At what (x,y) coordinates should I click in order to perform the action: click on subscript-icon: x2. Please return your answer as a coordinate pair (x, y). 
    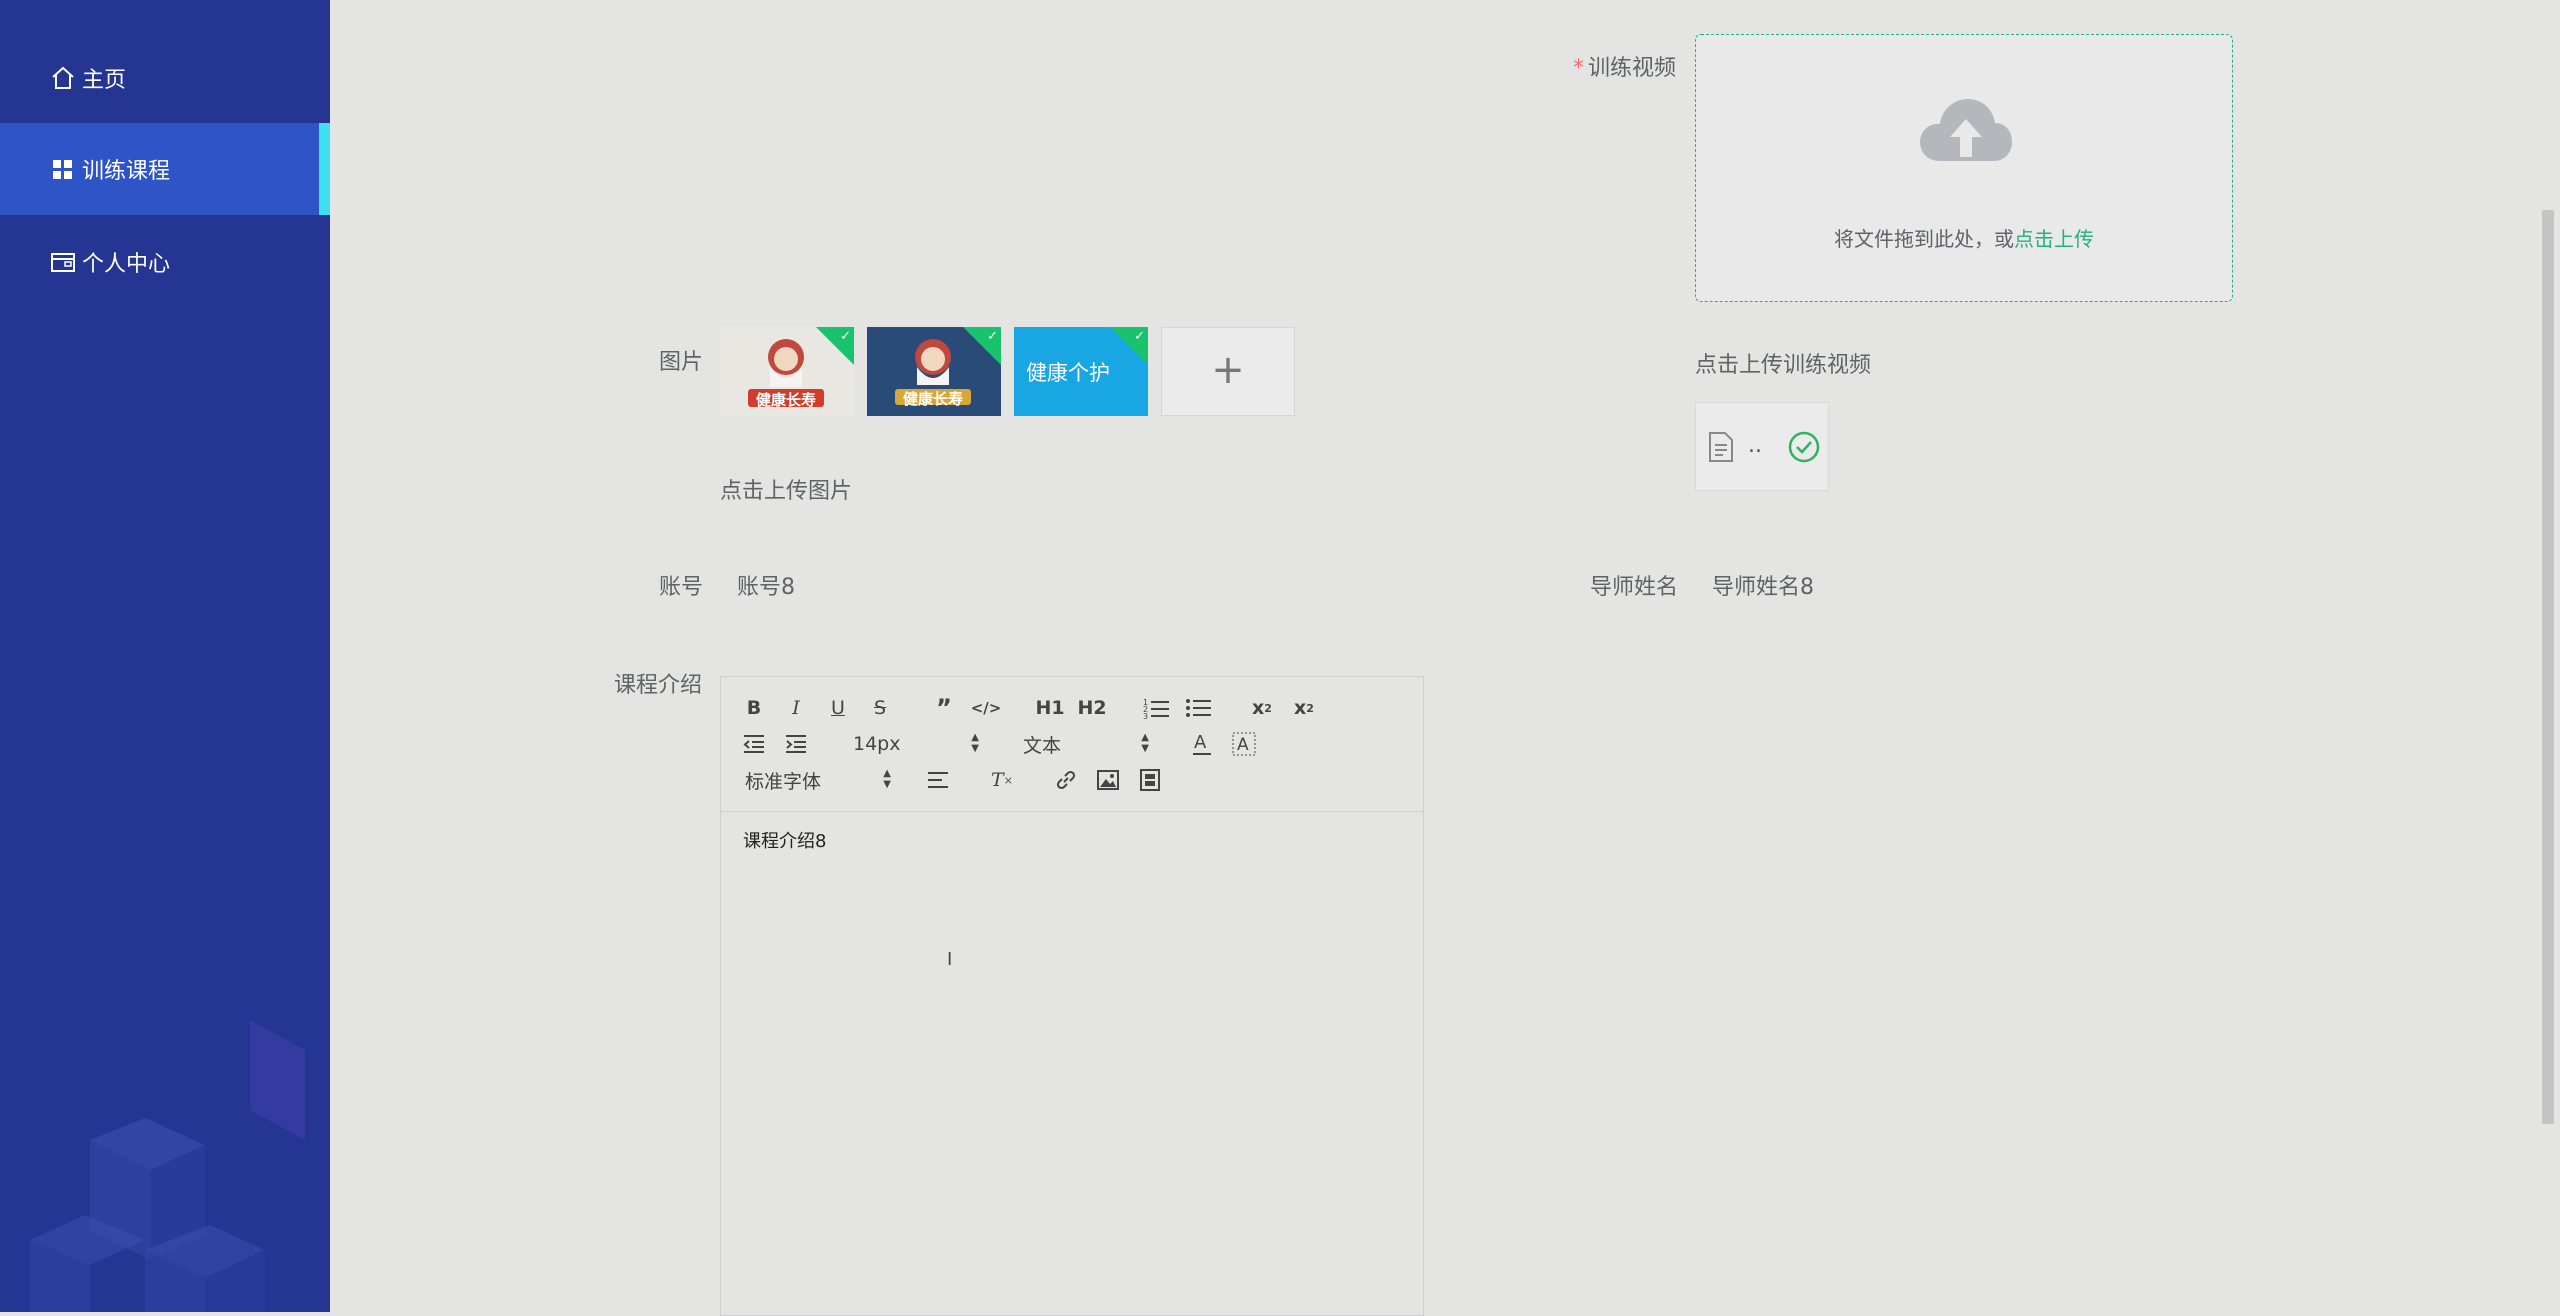
    Looking at the image, I should click on (1262, 708).